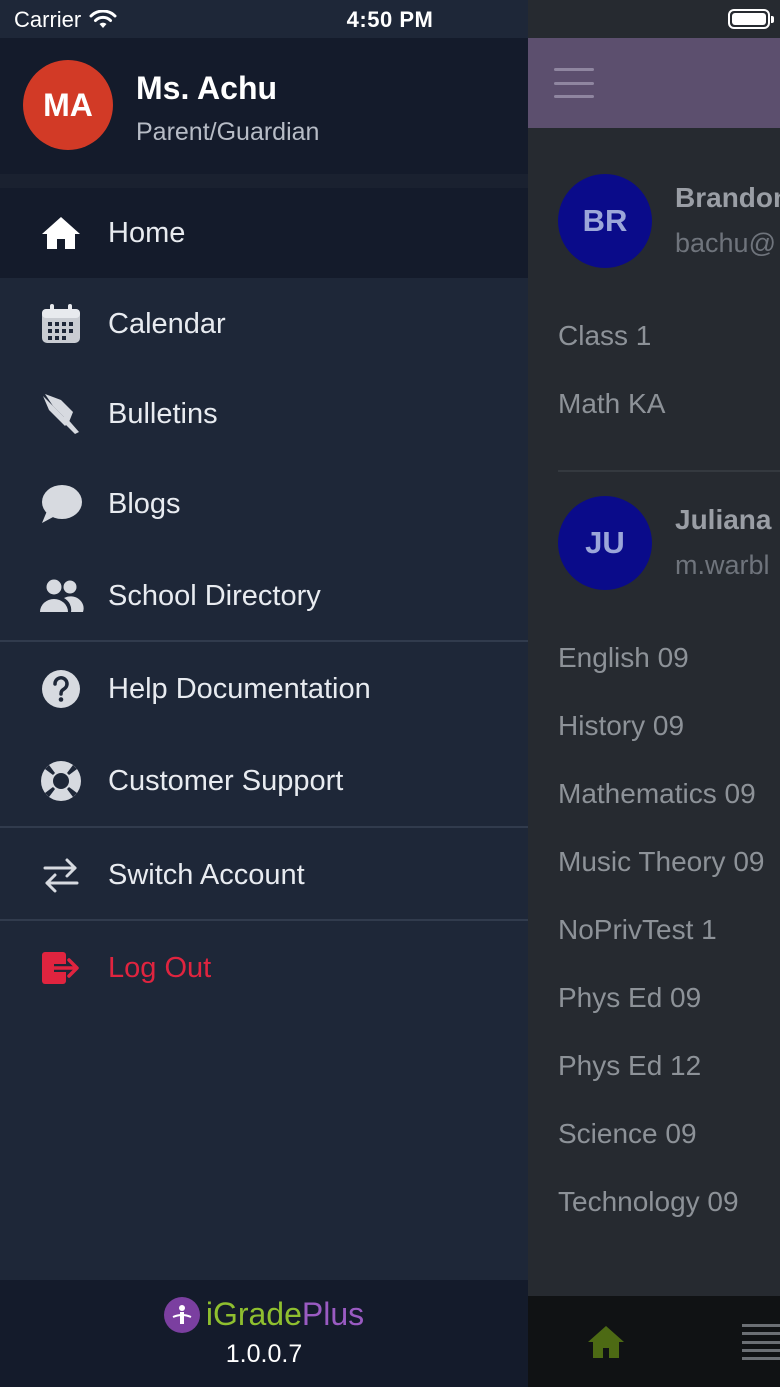 The height and width of the screenshot is (1387, 780). I want to click on lifebuoy-icon, so click(61, 781).